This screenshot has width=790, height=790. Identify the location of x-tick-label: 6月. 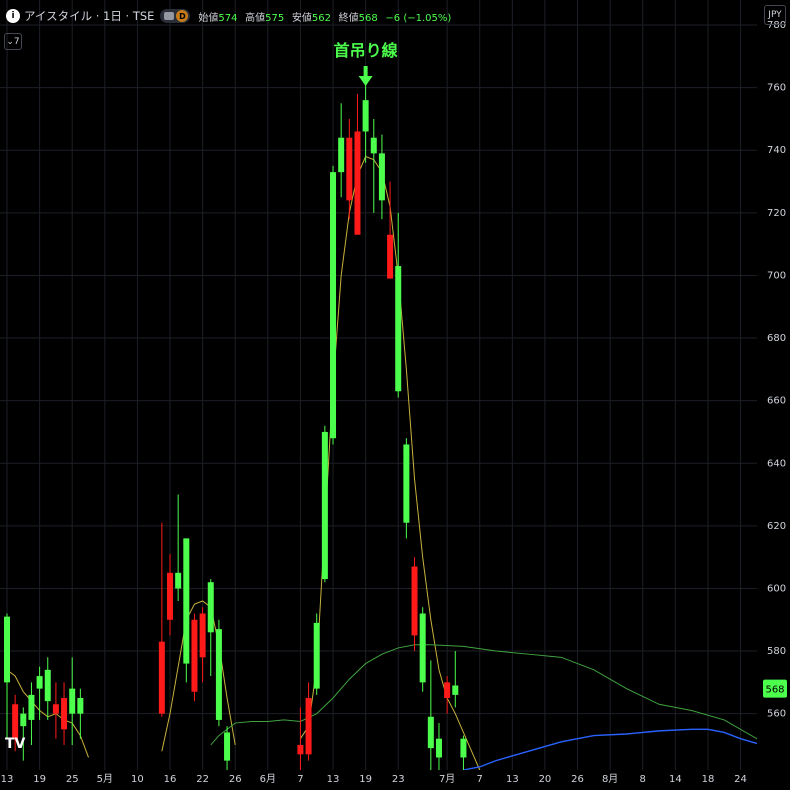
(268, 779).